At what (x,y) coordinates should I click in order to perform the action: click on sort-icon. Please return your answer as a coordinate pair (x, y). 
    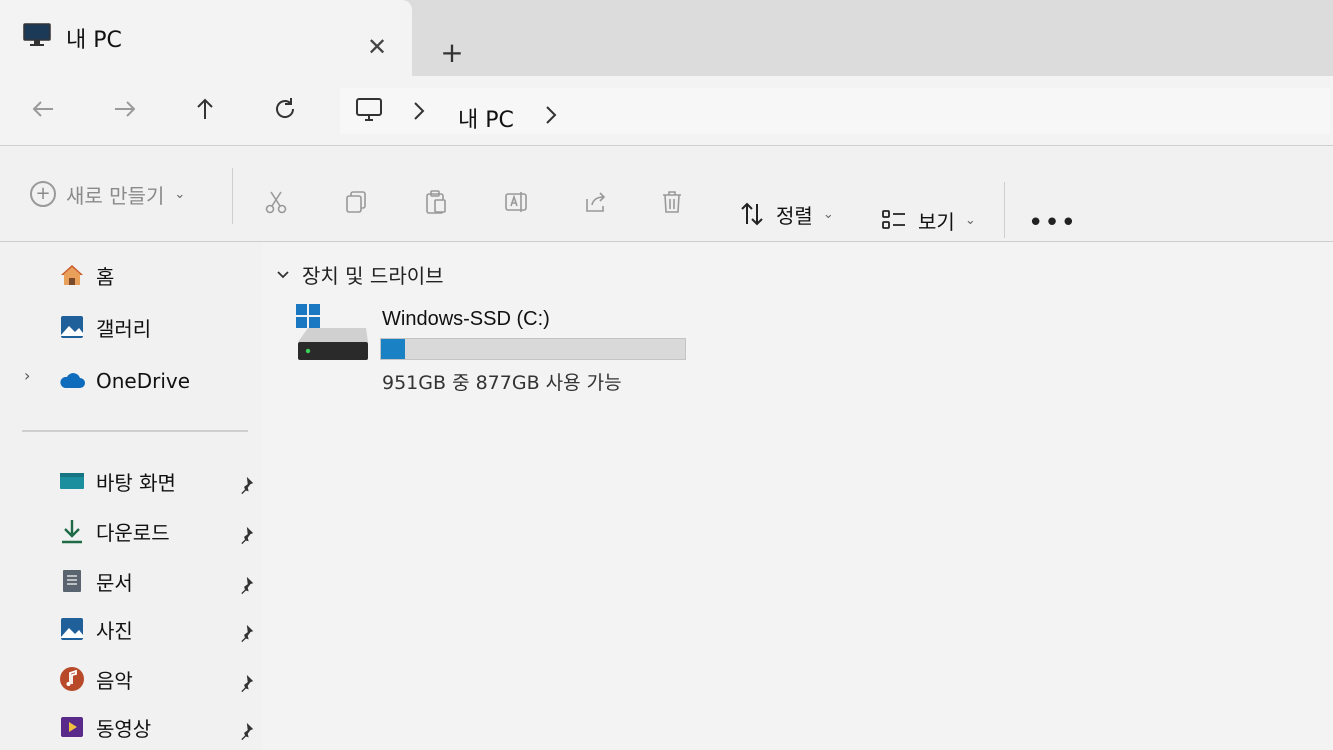
    Looking at the image, I should click on (752, 214).